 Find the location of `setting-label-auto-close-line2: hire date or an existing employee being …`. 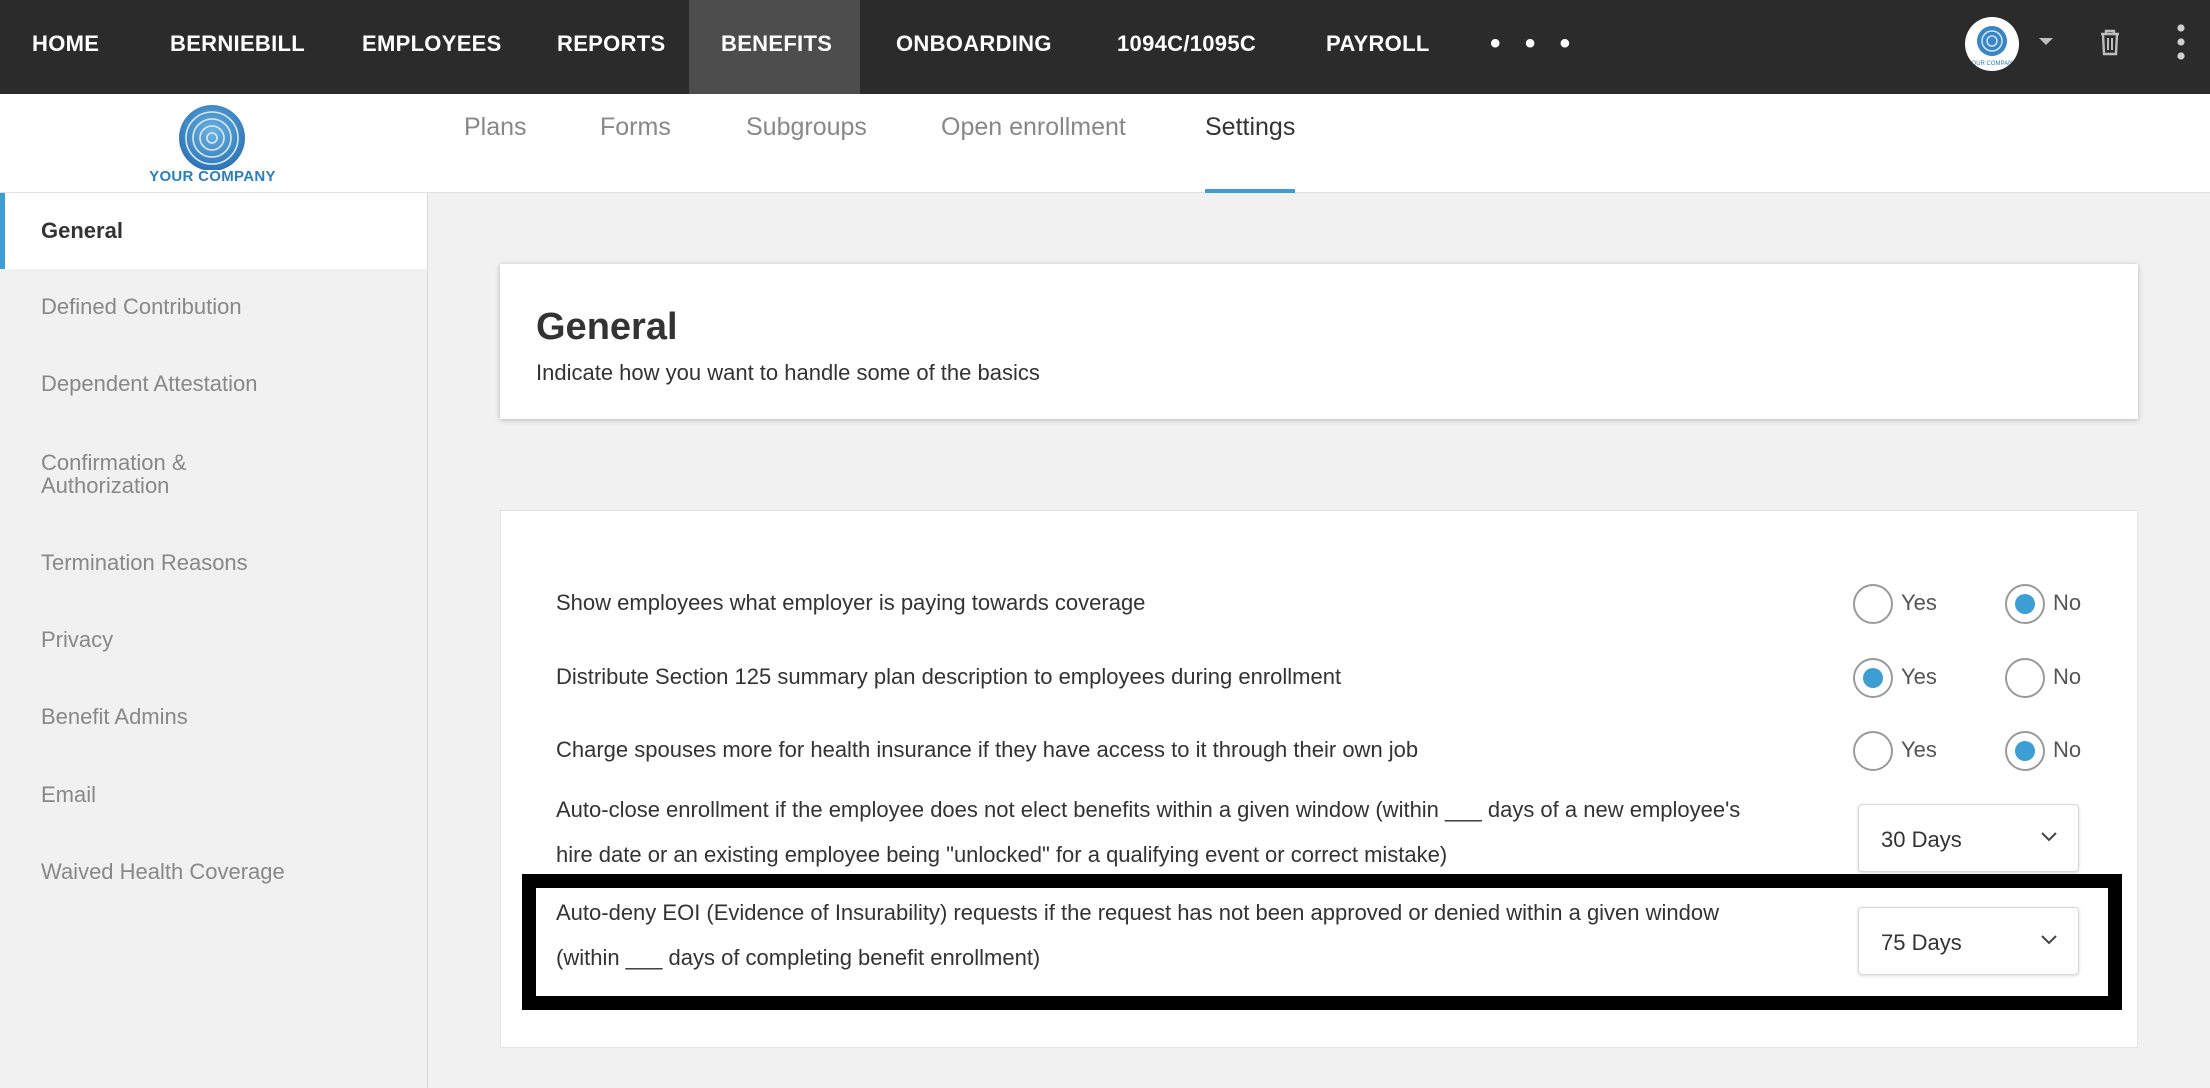

setting-label-auto-close-line2: hire date or an existing employee being … is located at coordinates (1002, 854).